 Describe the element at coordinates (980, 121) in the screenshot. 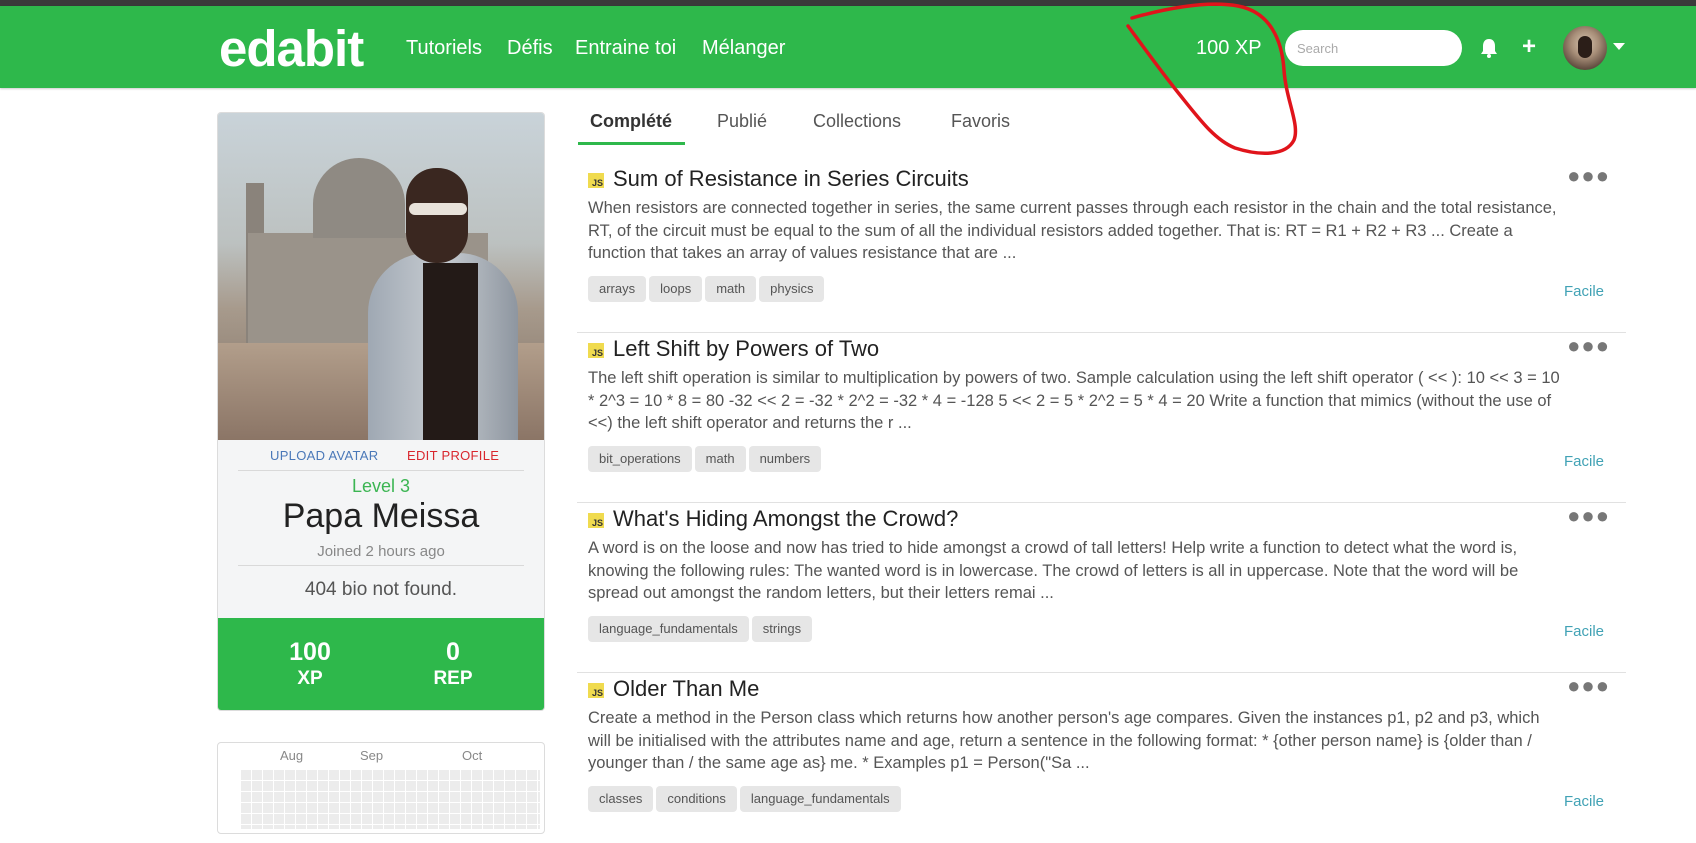

I see `tab-favoris: Favoris` at that location.